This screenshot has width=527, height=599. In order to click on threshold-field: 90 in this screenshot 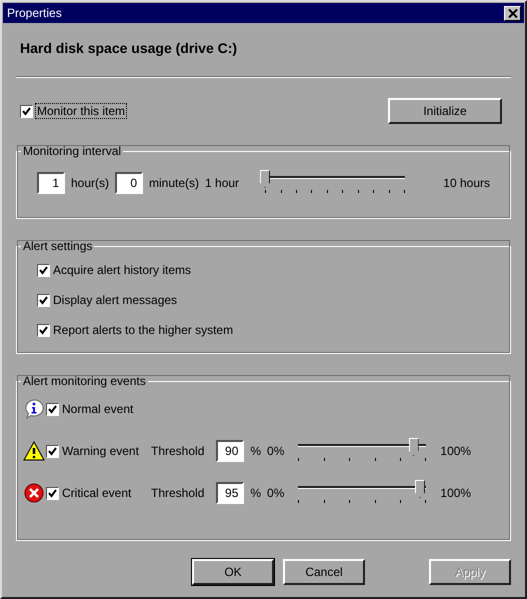, I will do `click(230, 451)`.